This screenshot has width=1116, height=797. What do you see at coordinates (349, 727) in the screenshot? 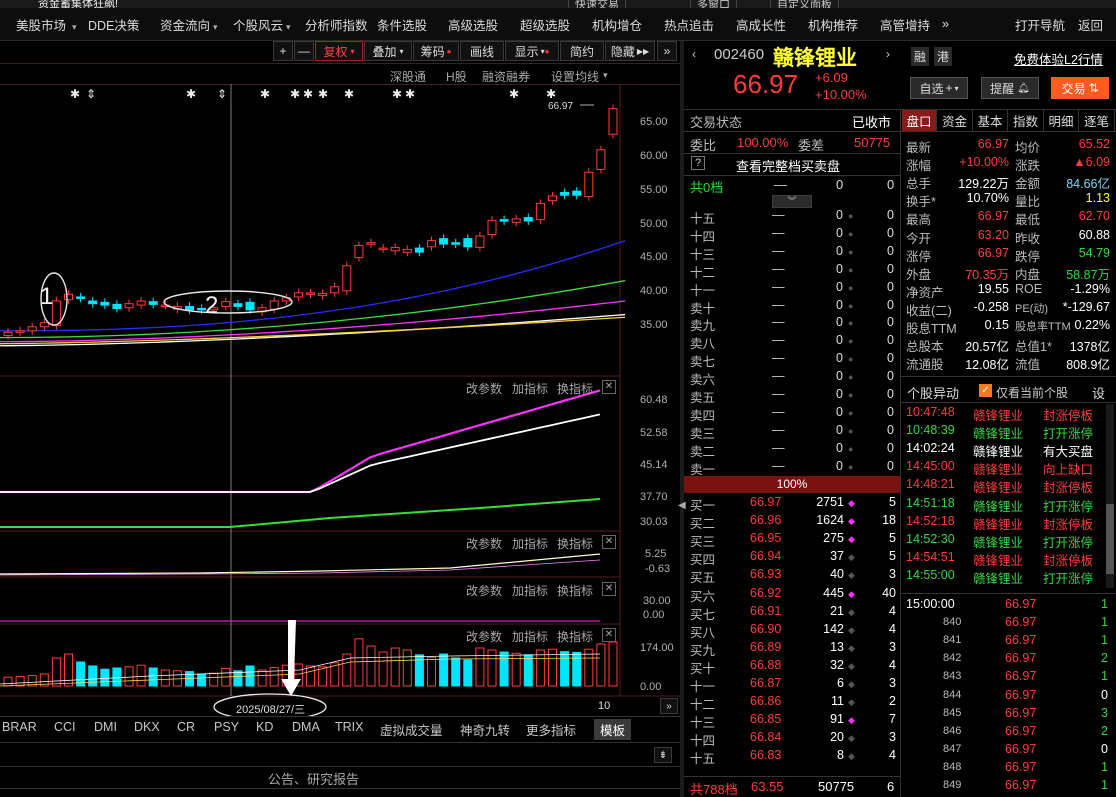
I see `indicator-tab-trix: TRIX` at bounding box center [349, 727].